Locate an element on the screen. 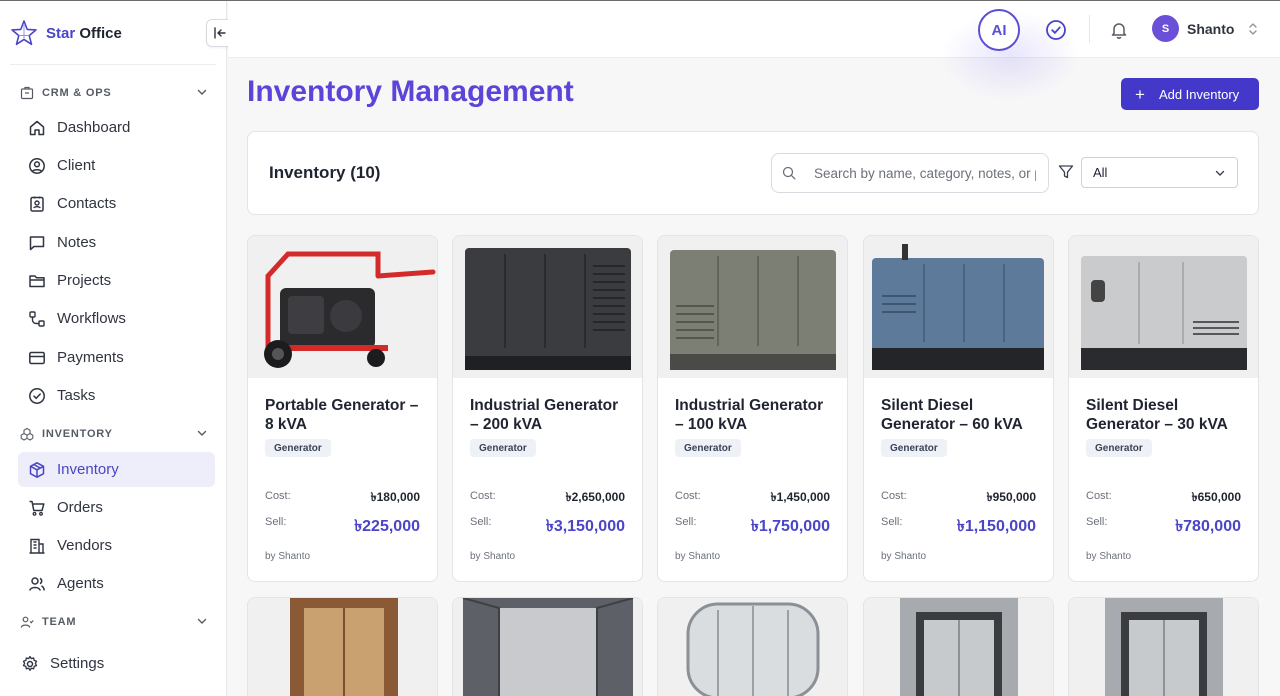 The image size is (1280, 696). sidebar-item-notes: Notes is located at coordinates (116, 242).